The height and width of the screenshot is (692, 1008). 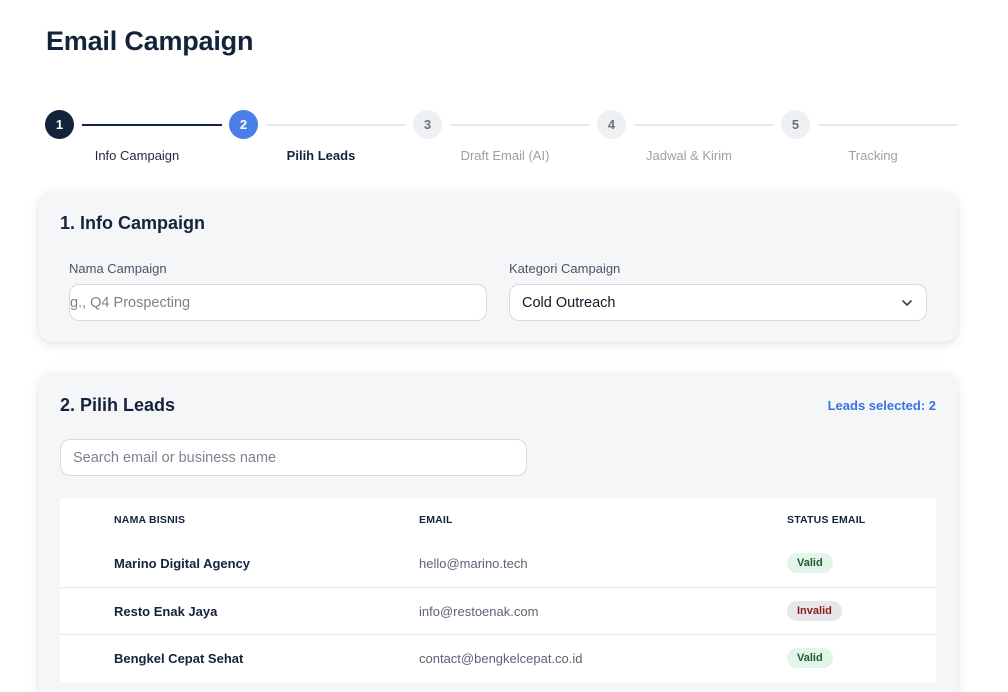 I want to click on step-4-indicator: 4, so click(x=611, y=124).